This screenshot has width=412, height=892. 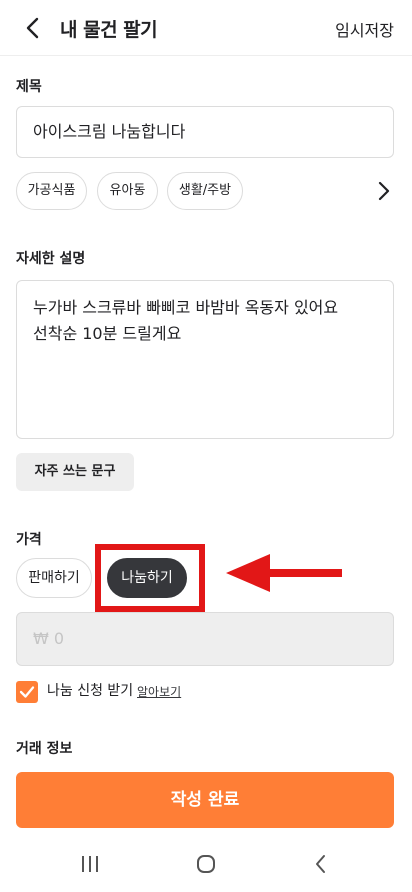 I want to click on recent-apps-icon, so click(x=90, y=864).